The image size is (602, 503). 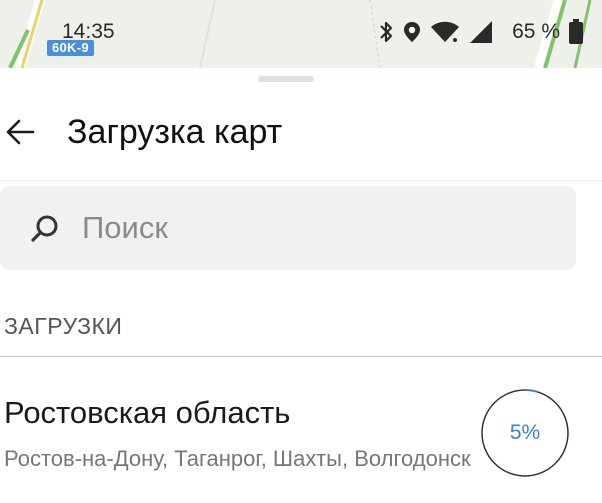 I want to click on cell-signal-icon, so click(x=481, y=32).